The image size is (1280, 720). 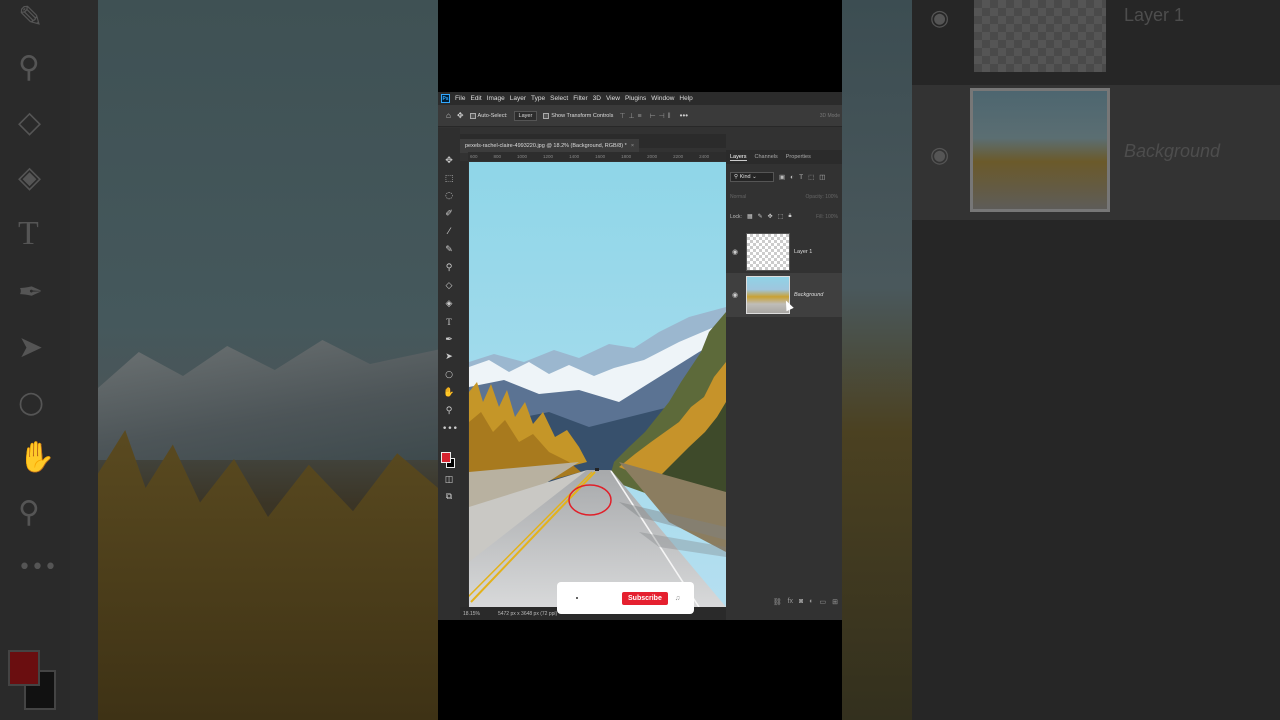 I want to click on new-layer-icon: ⊞, so click(x=835, y=602).